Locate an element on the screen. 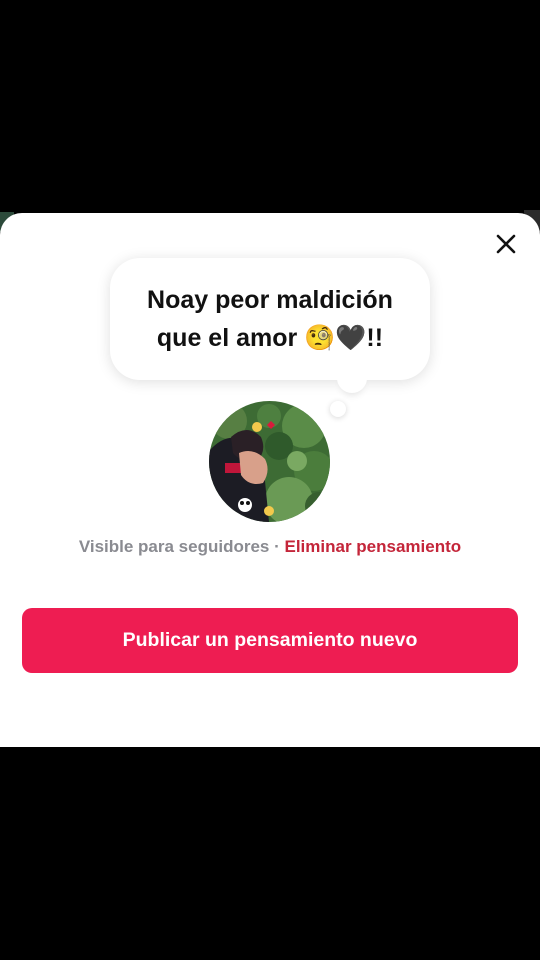 The image size is (540, 960). close-button is located at coordinates (506, 244).